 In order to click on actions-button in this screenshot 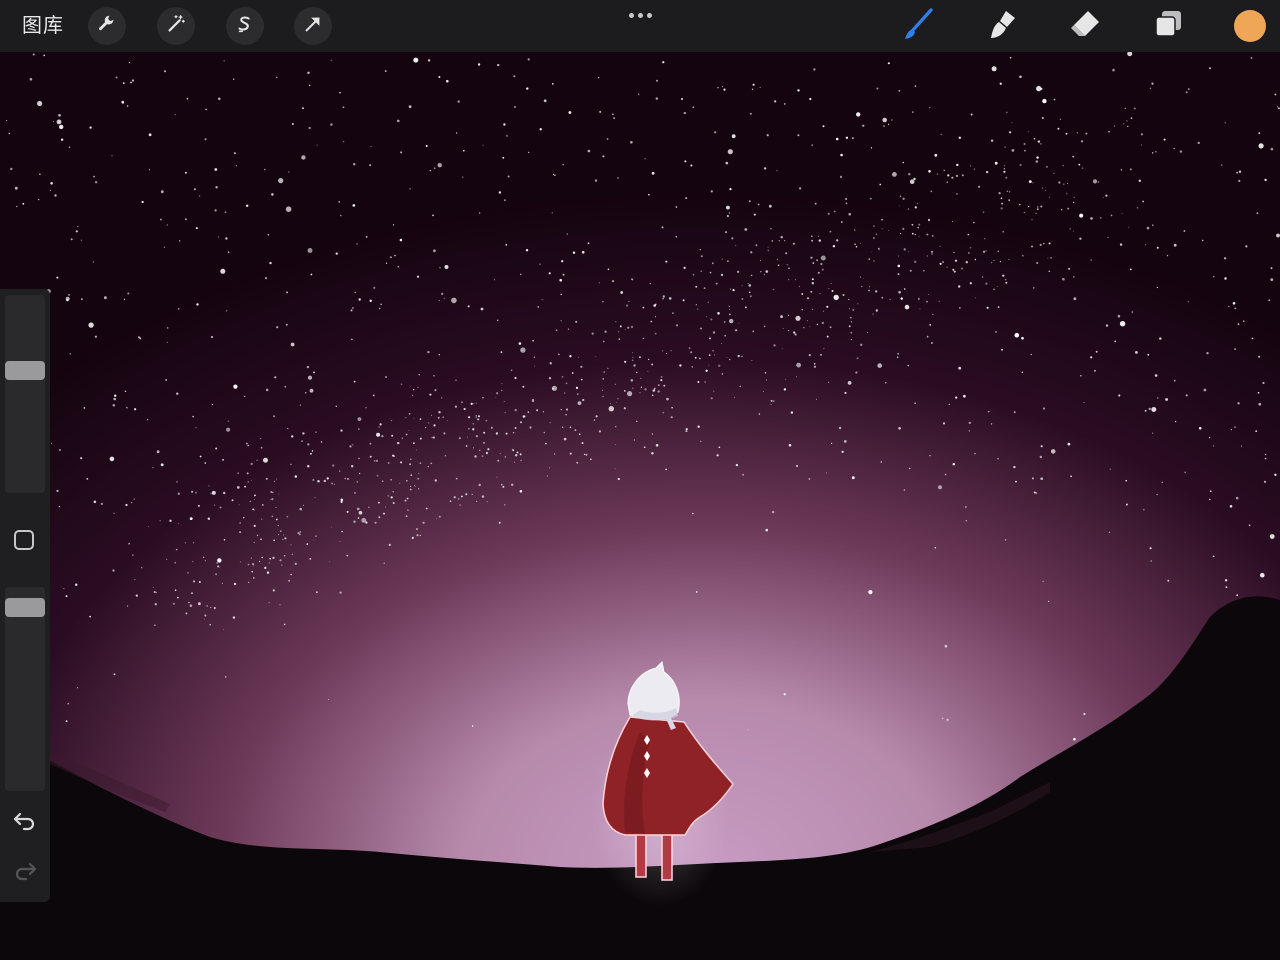, I will do `click(107, 26)`.